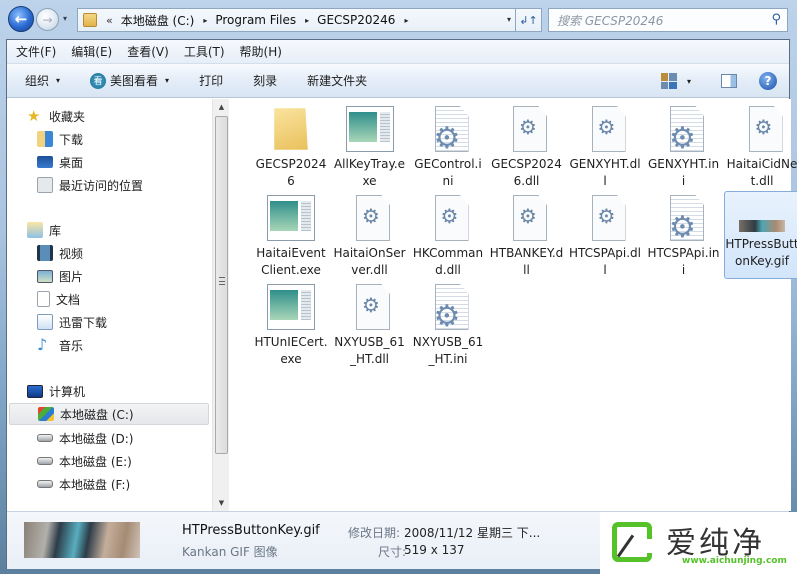  Describe the element at coordinates (148, 51) in the screenshot. I see `menu-view: 查看(V)` at that location.